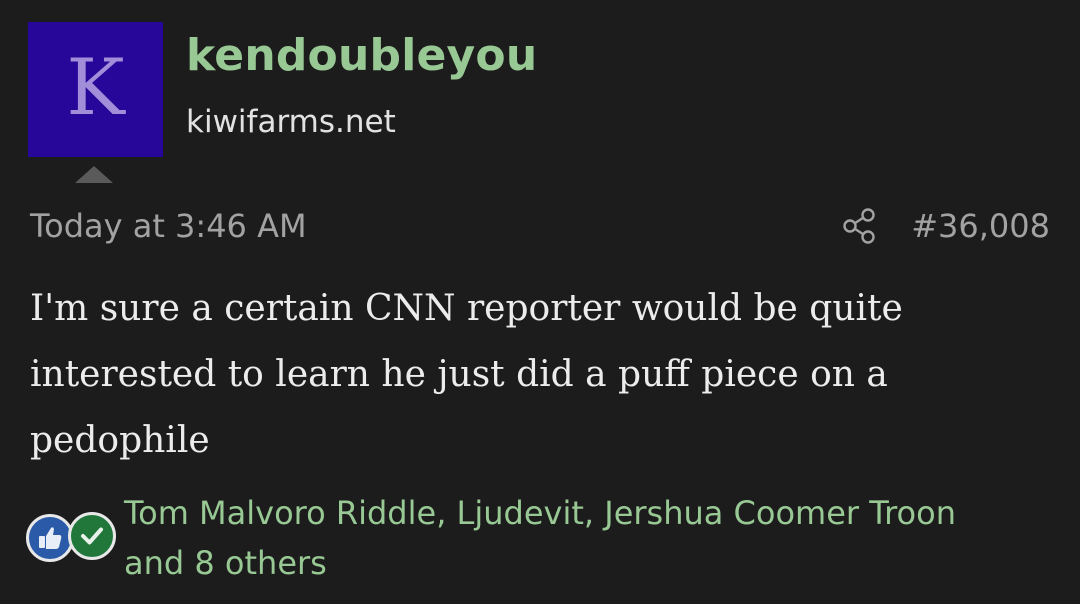 The image size is (1080, 604). Describe the element at coordinates (860, 226) in the screenshot. I see `share-icon` at that location.